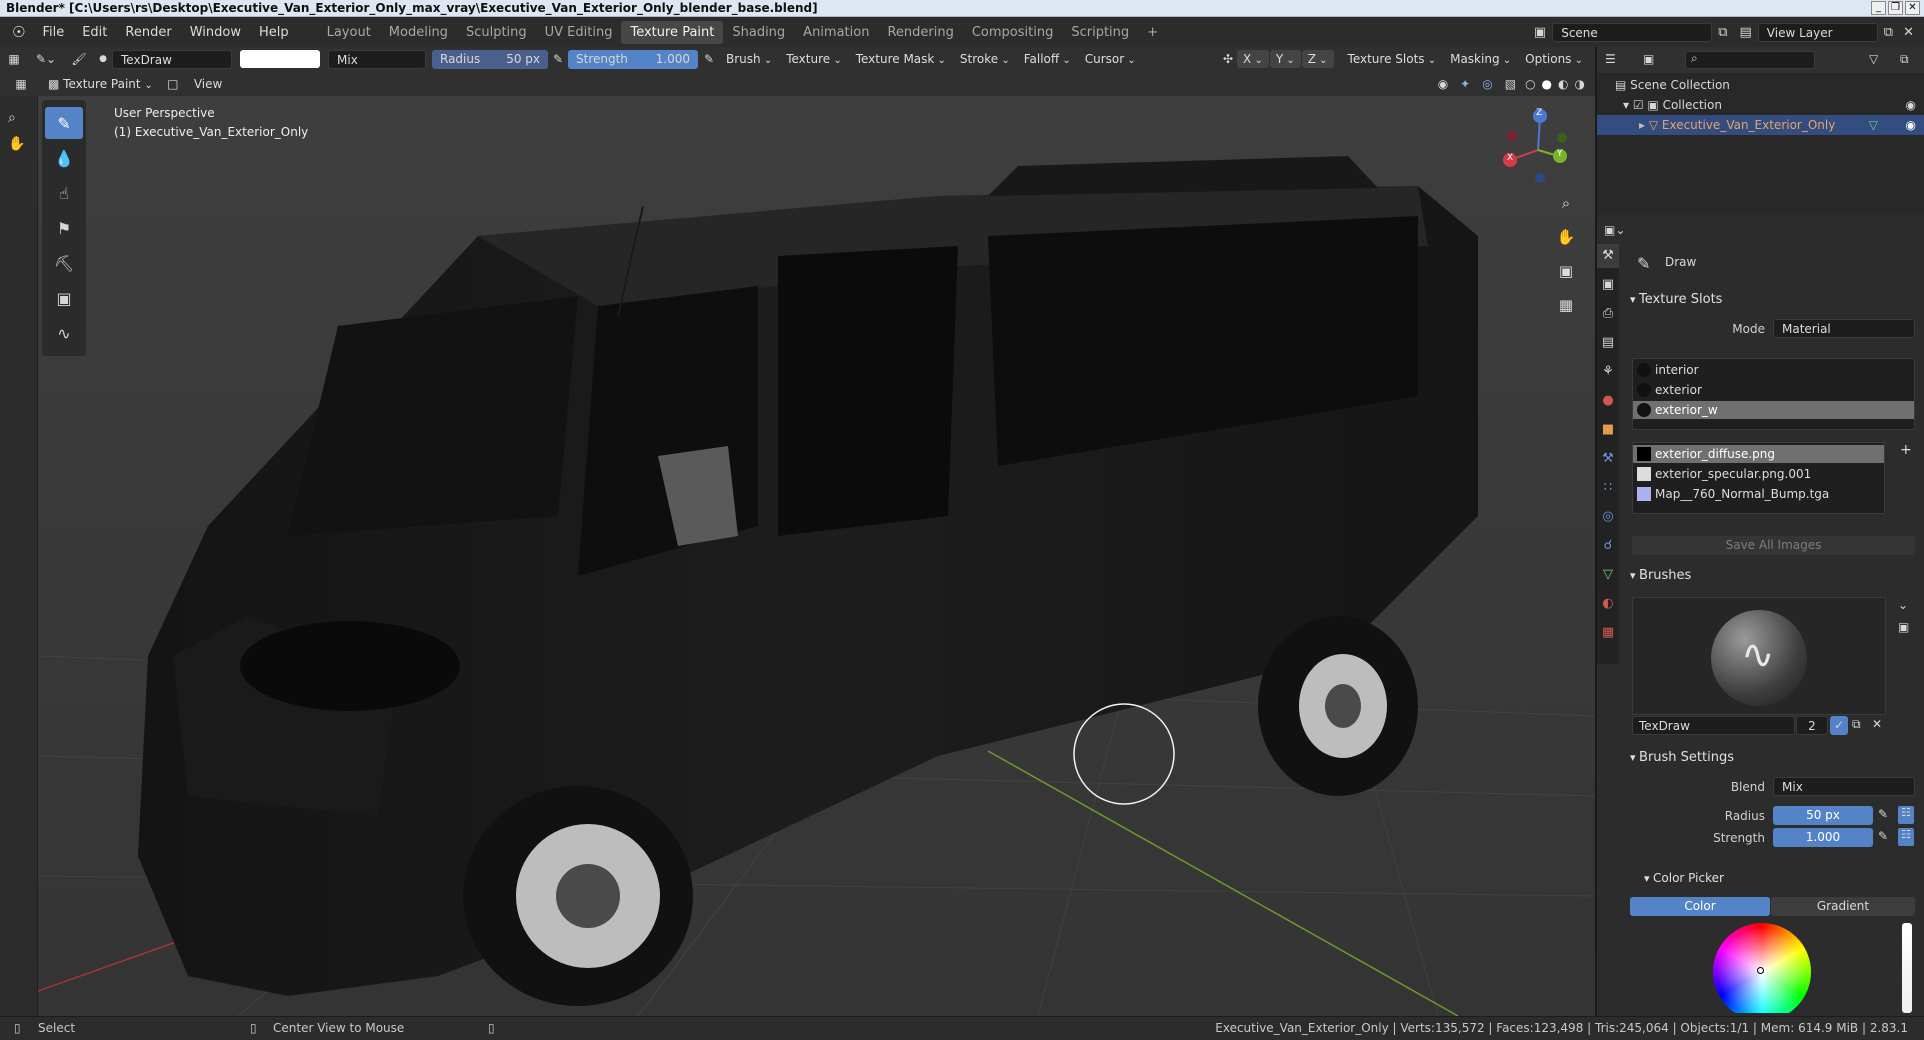 This screenshot has width=1924, height=1040. I want to click on outliner-row-object: ▸ ▽ Executive_Van_Exterior_Only ▽ ◉, so click(1760, 125).